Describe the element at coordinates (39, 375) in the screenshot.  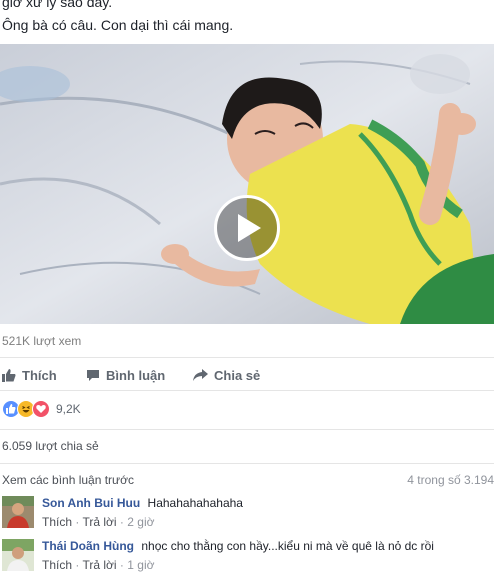
I see `like-label: Thích` at that location.